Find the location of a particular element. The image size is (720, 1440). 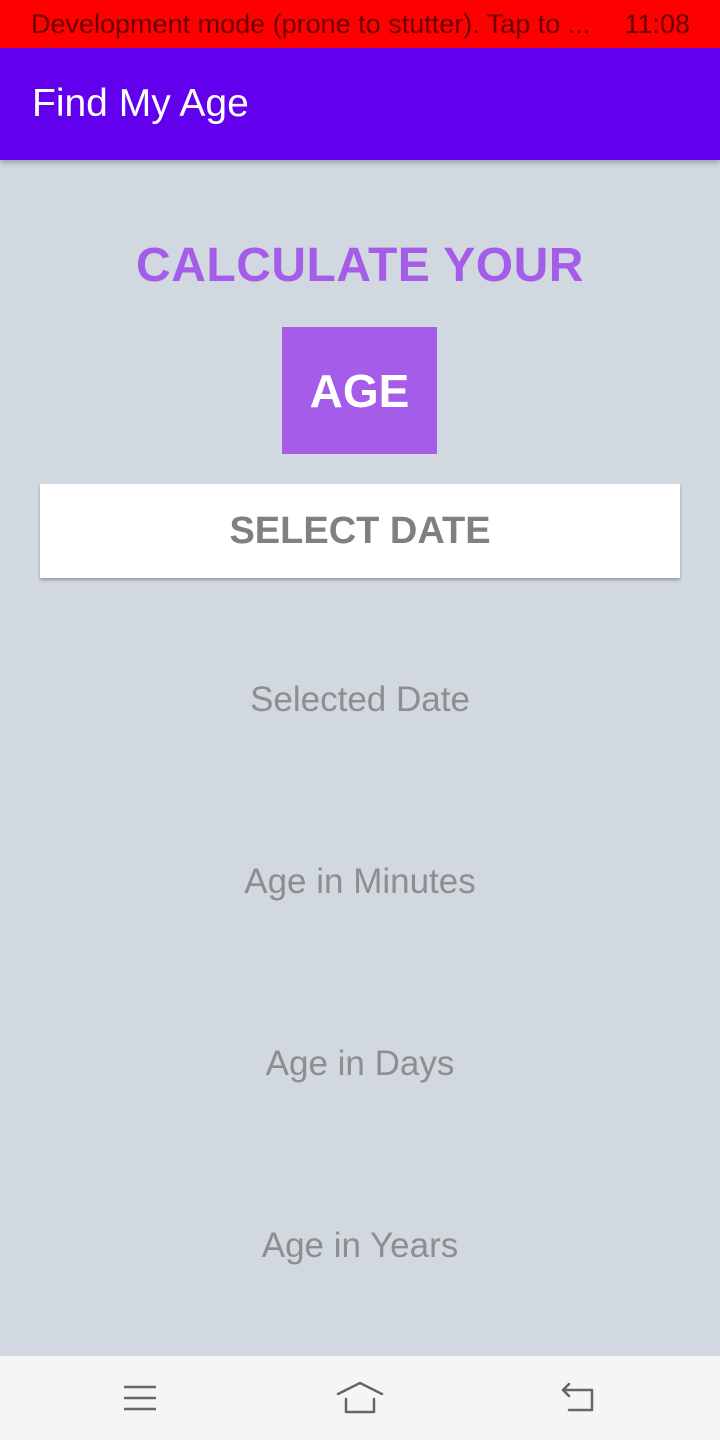

back-icon is located at coordinates (578, 1398).